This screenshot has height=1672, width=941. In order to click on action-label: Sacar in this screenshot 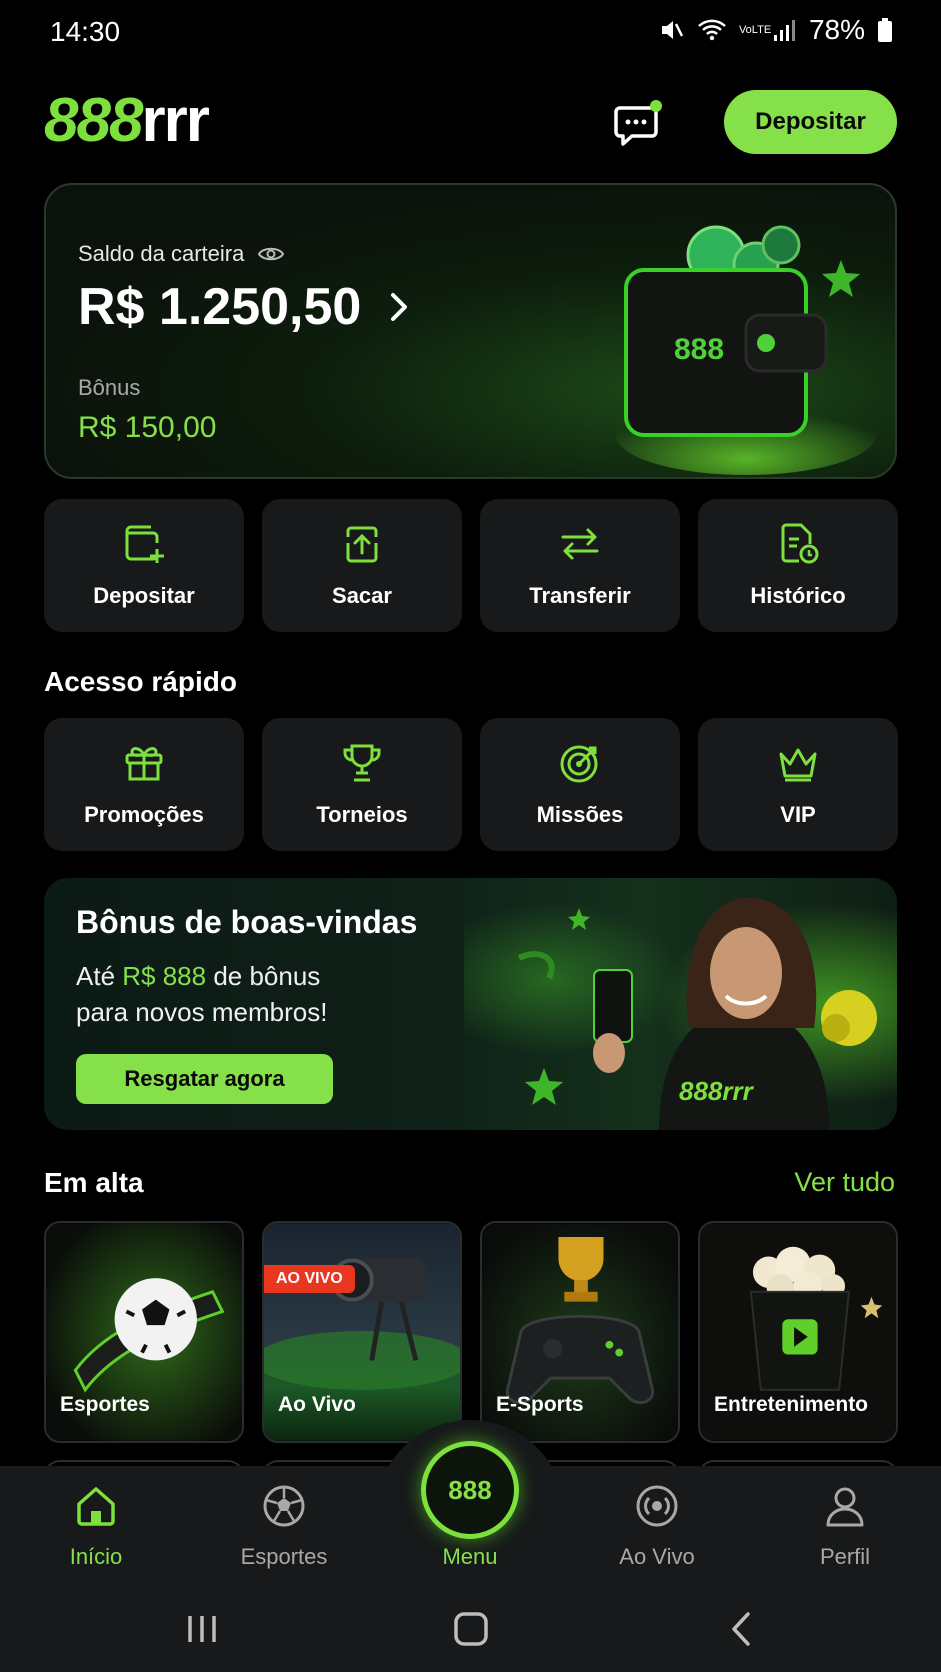, I will do `click(362, 595)`.